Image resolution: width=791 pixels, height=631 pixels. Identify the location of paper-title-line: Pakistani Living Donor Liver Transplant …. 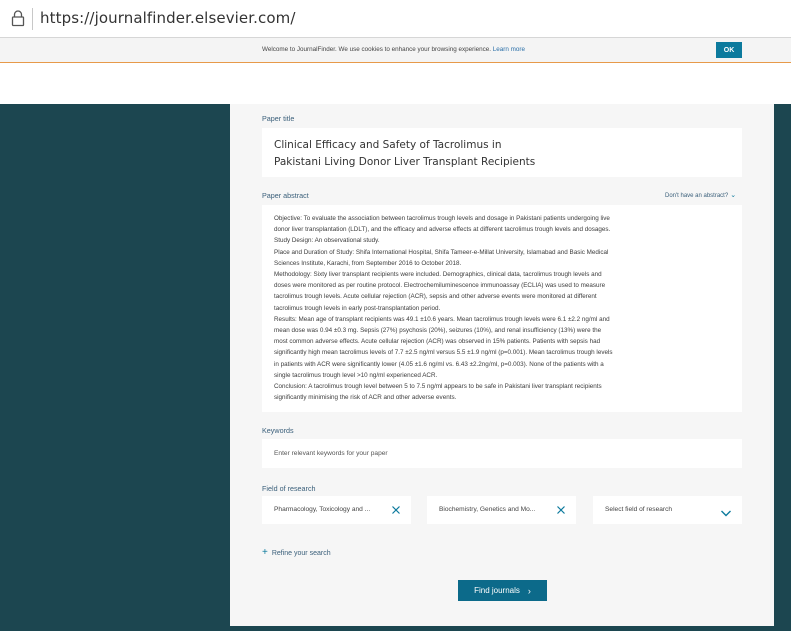
(405, 162).